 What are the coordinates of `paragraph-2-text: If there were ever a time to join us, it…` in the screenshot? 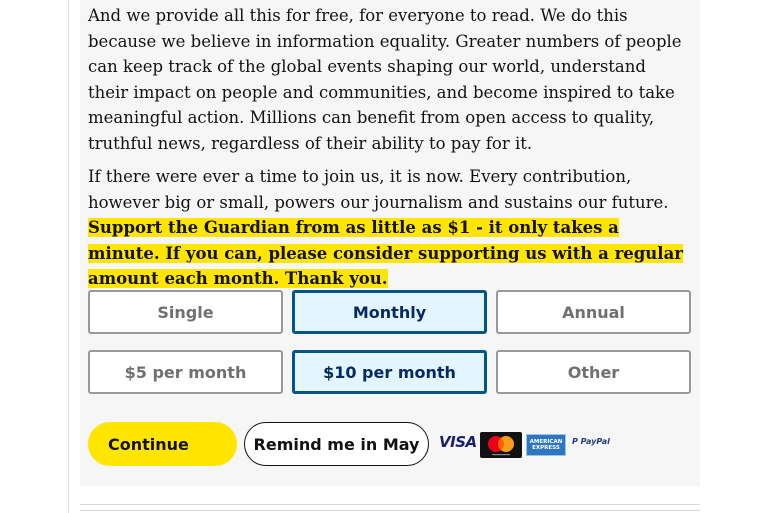 It's located at (378, 189).